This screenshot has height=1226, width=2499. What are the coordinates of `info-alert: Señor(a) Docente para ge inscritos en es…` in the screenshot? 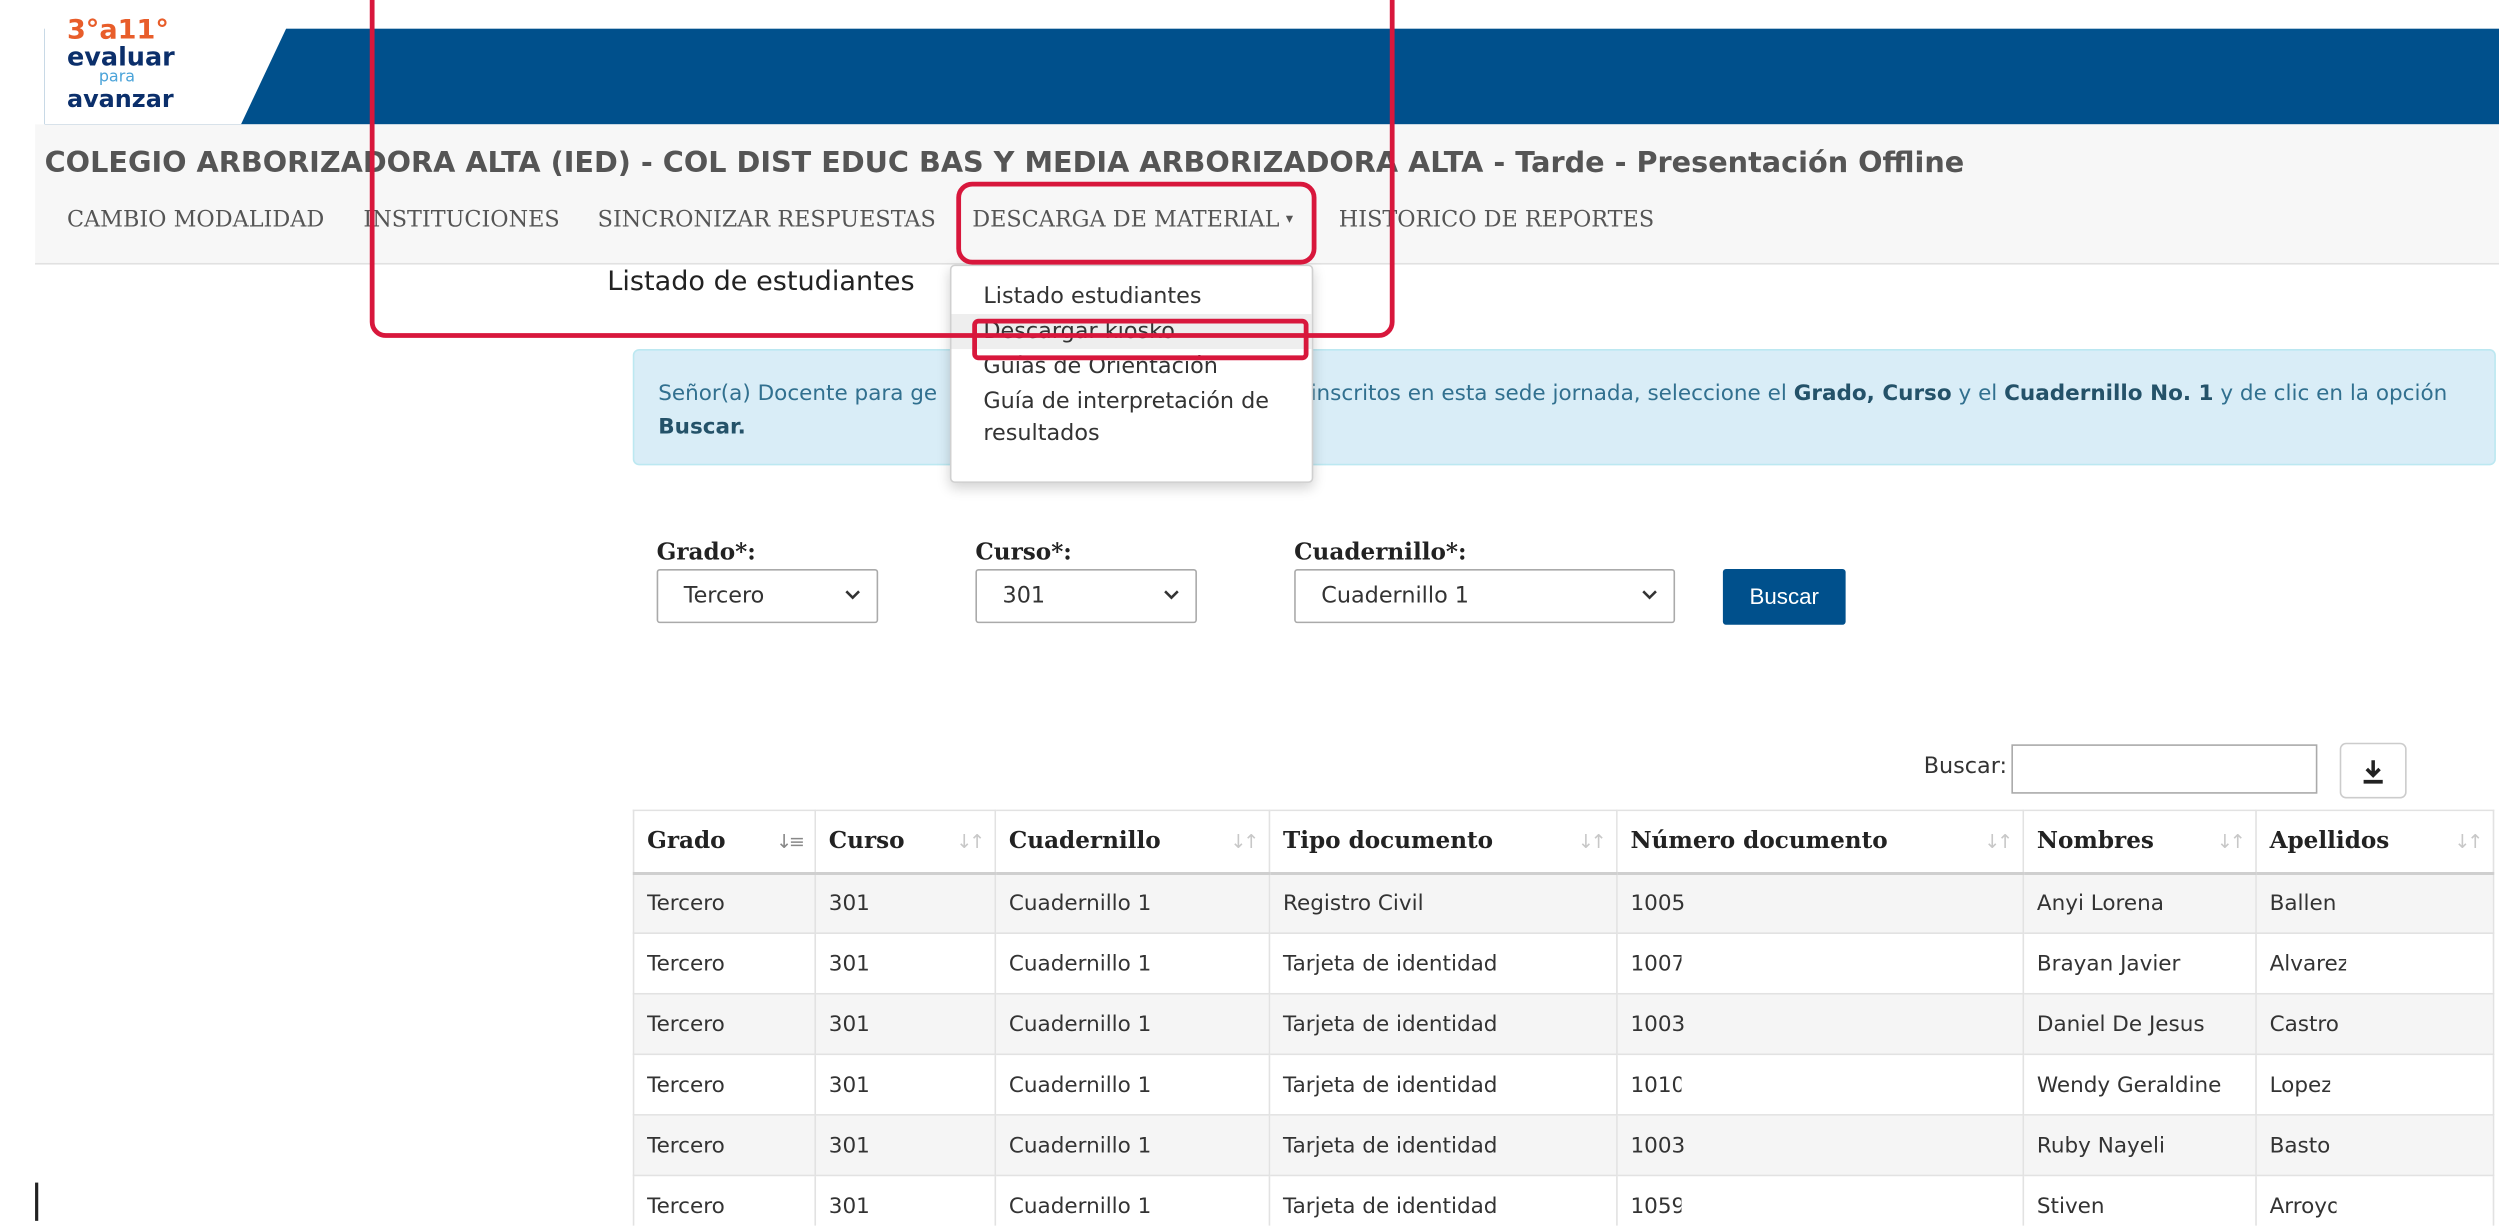 It's located at (1564, 407).